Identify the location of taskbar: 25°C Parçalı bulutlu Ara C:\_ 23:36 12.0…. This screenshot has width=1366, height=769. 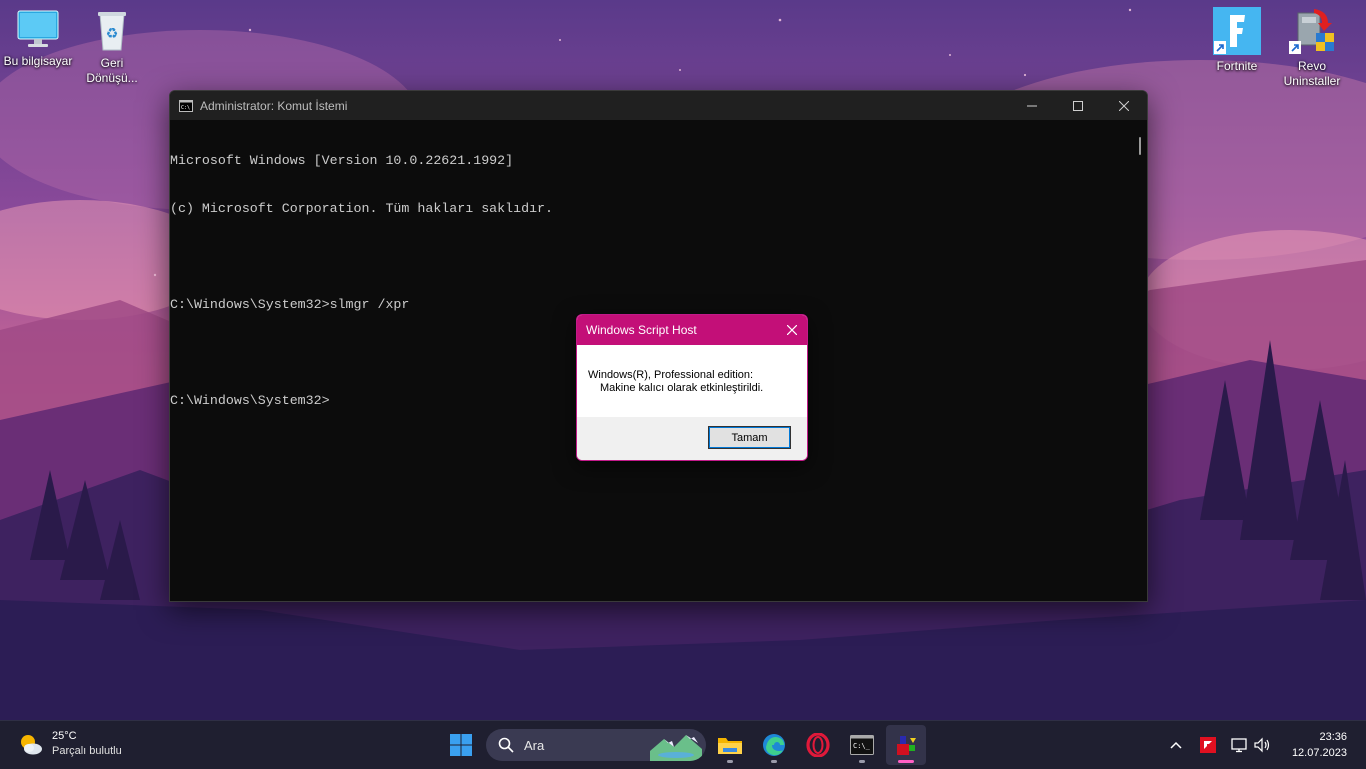
(683, 744).